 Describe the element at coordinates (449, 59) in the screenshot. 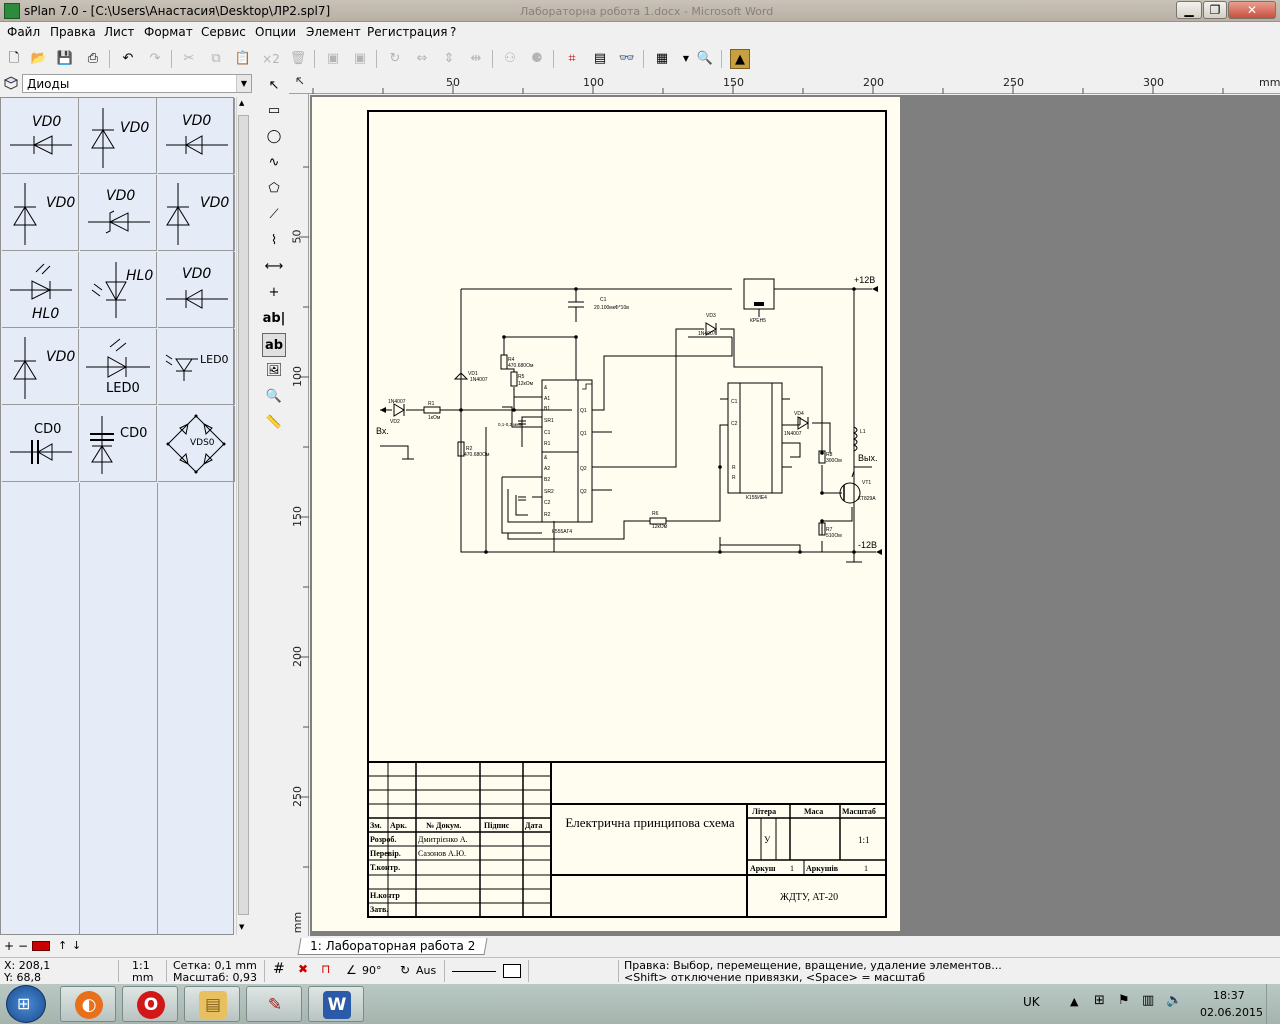

I see `mirror-v-icon: ⇕` at that location.